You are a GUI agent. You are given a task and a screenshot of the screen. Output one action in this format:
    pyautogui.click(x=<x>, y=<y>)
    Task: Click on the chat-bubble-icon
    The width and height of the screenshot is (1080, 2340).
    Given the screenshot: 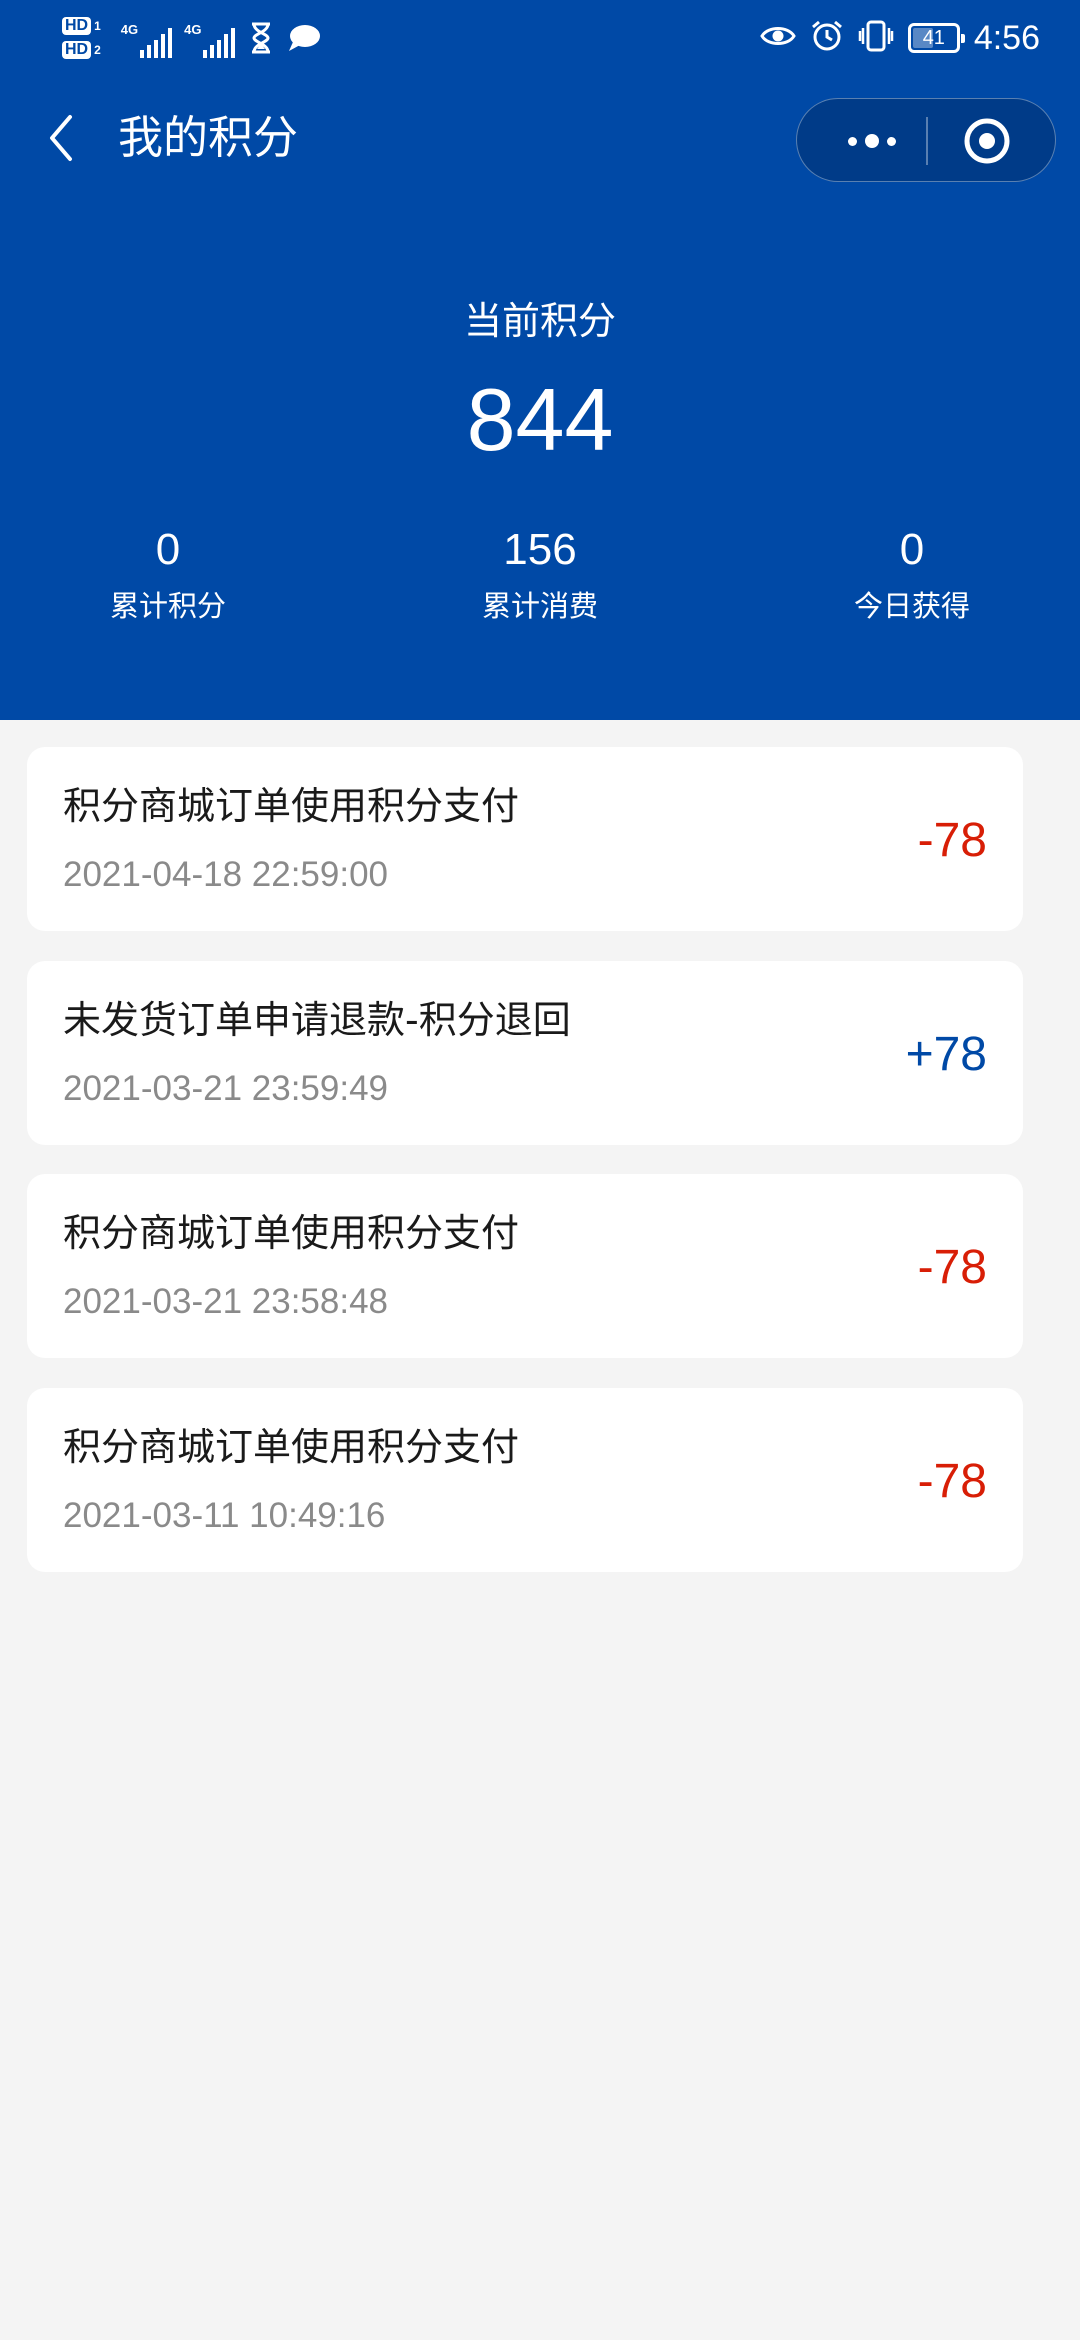 What is the action you would take?
    pyautogui.click(x=304, y=38)
    